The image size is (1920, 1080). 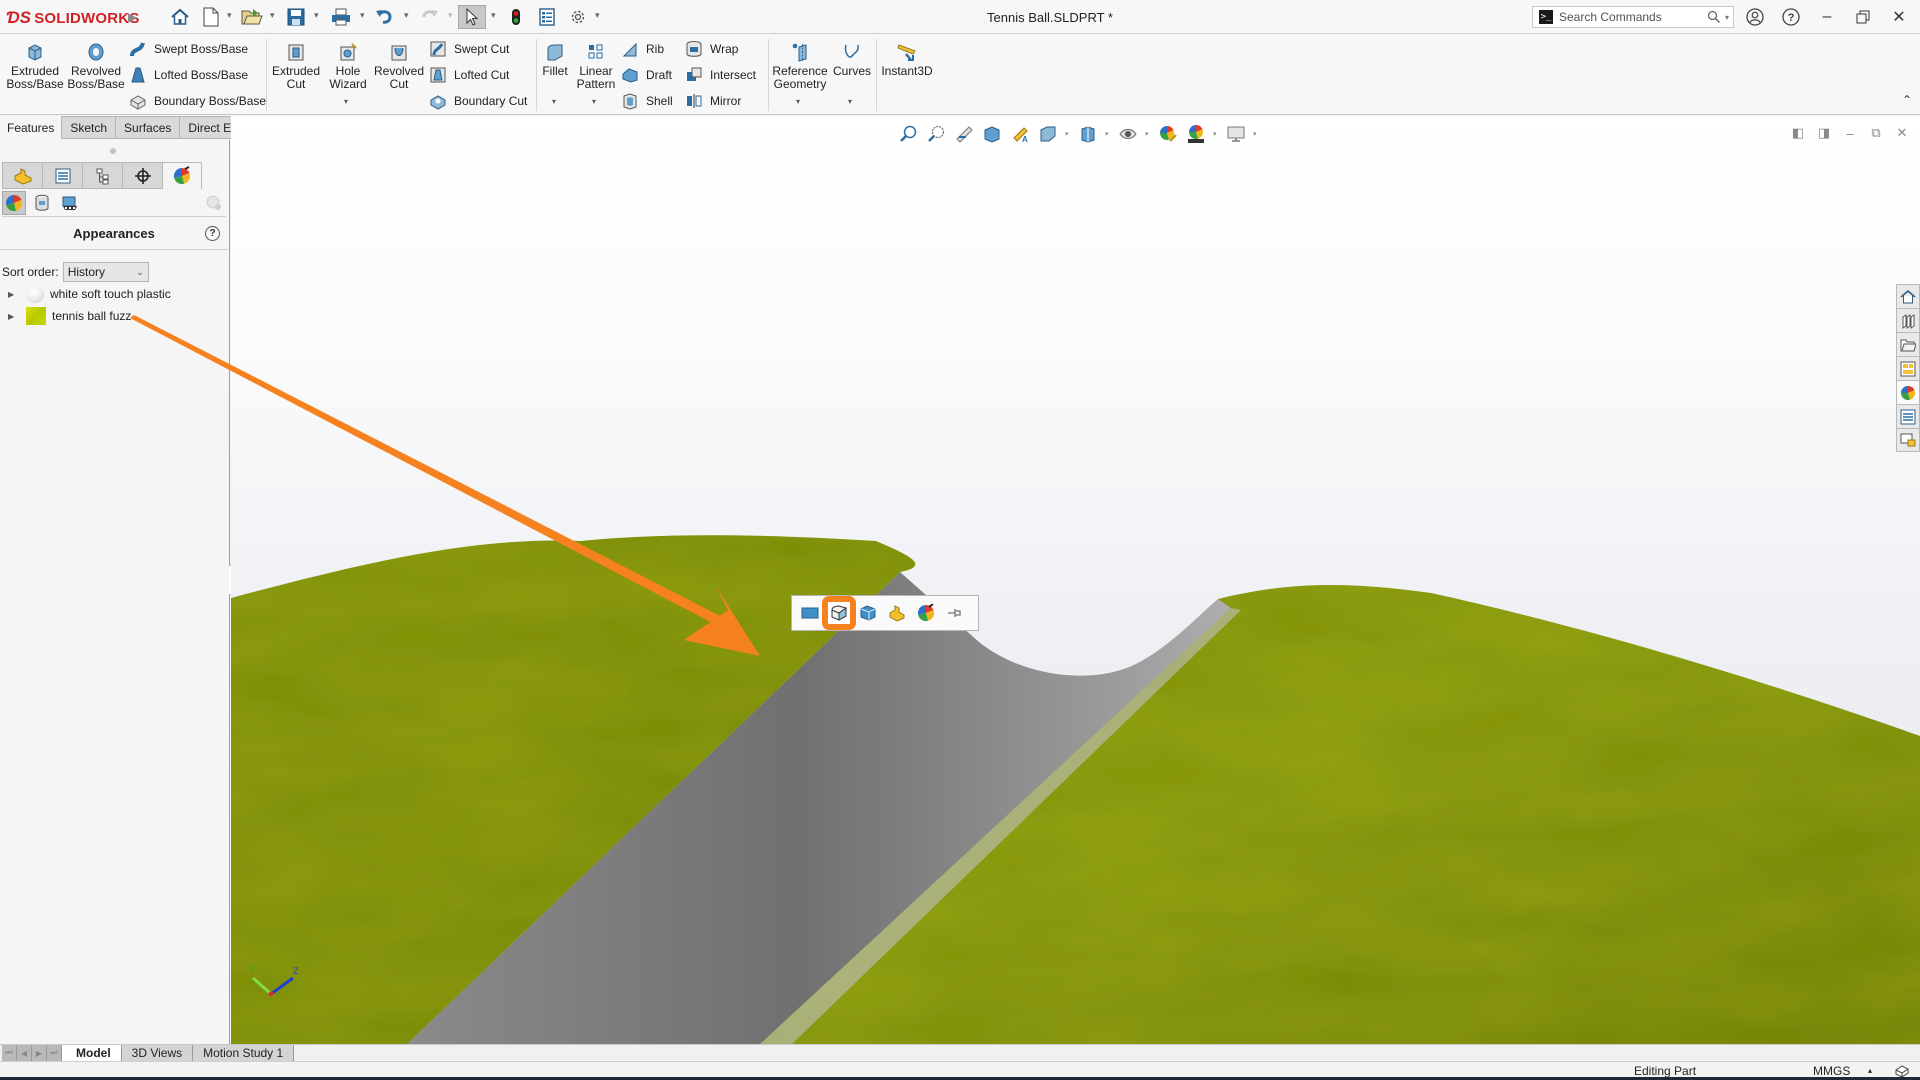 What do you see at coordinates (252, 17) in the screenshot?
I see `open-button` at bounding box center [252, 17].